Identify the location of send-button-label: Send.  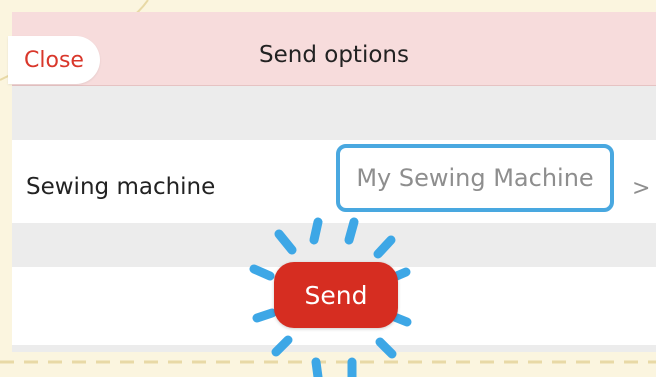
(336, 295).